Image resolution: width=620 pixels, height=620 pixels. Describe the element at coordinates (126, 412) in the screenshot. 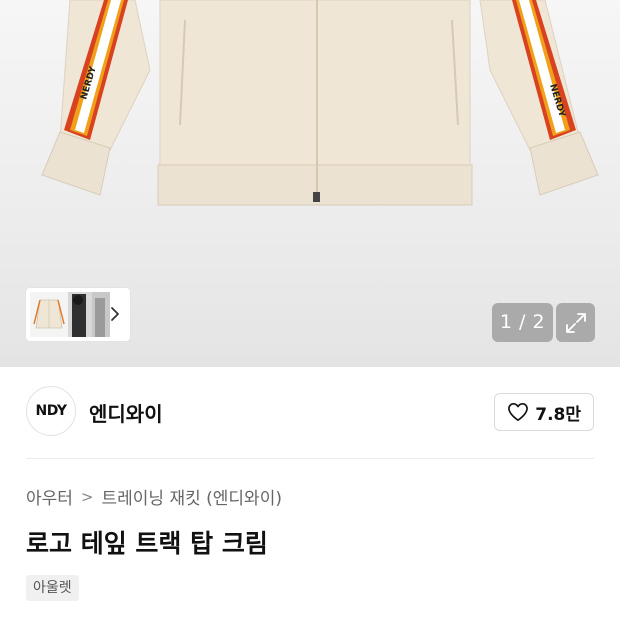

I see `brand-name: 엔디와이` at that location.